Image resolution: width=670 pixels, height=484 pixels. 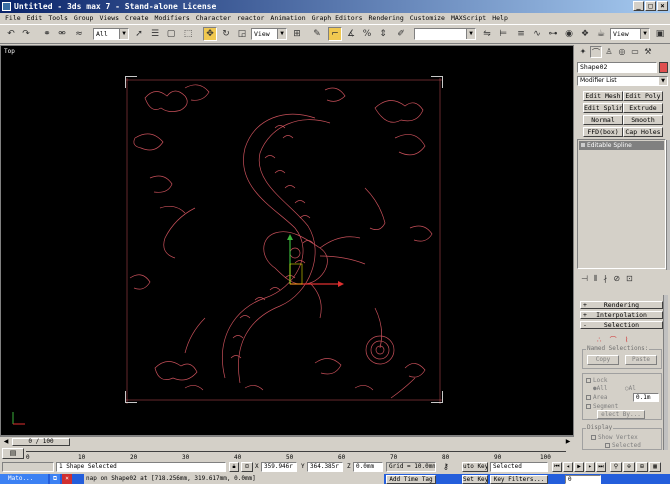 What do you see at coordinates (500, 18) in the screenshot?
I see `menu-help: Help` at bounding box center [500, 18].